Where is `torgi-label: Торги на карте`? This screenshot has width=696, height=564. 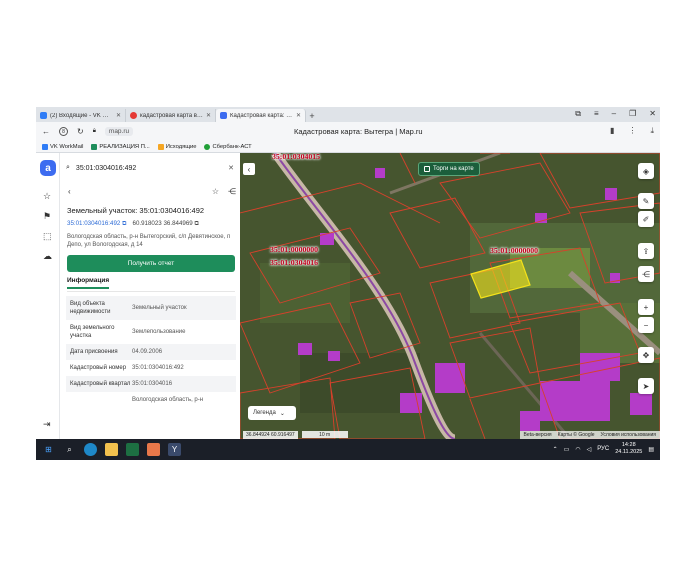 torgi-label: Торги на карте is located at coordinates (453, 169).